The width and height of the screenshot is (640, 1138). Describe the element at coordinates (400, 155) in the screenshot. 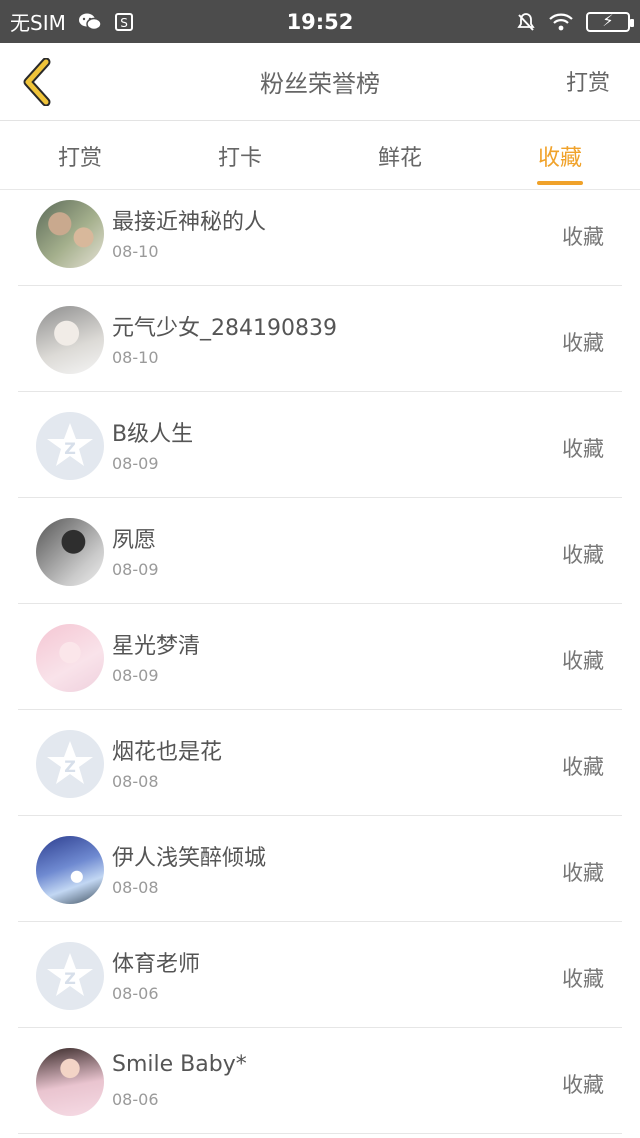

I see `tab-flowers: 鲜花` at that location.